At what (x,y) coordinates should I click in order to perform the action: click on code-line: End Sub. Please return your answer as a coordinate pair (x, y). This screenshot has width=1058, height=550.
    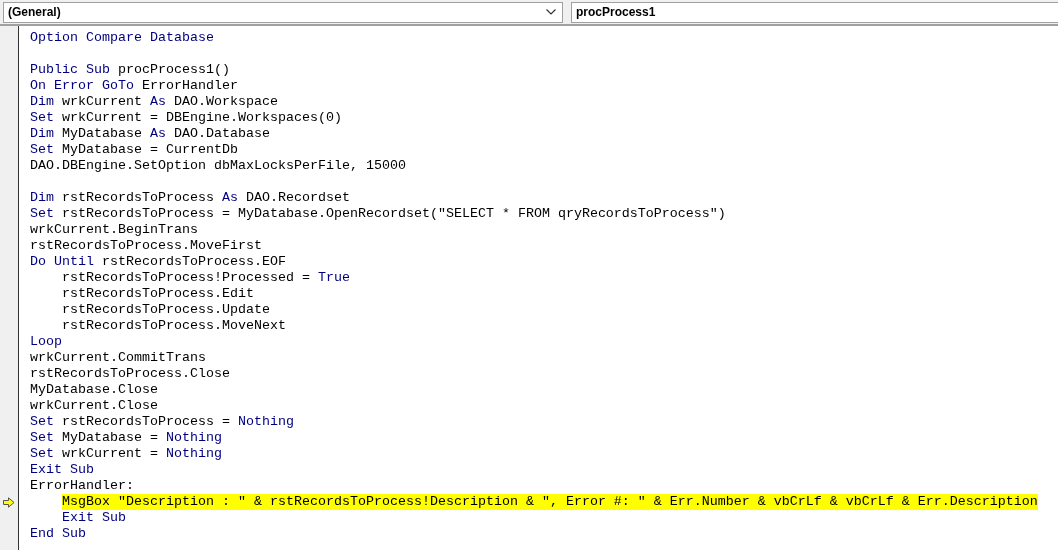
    Looking at the image, I should click on (58, 534).